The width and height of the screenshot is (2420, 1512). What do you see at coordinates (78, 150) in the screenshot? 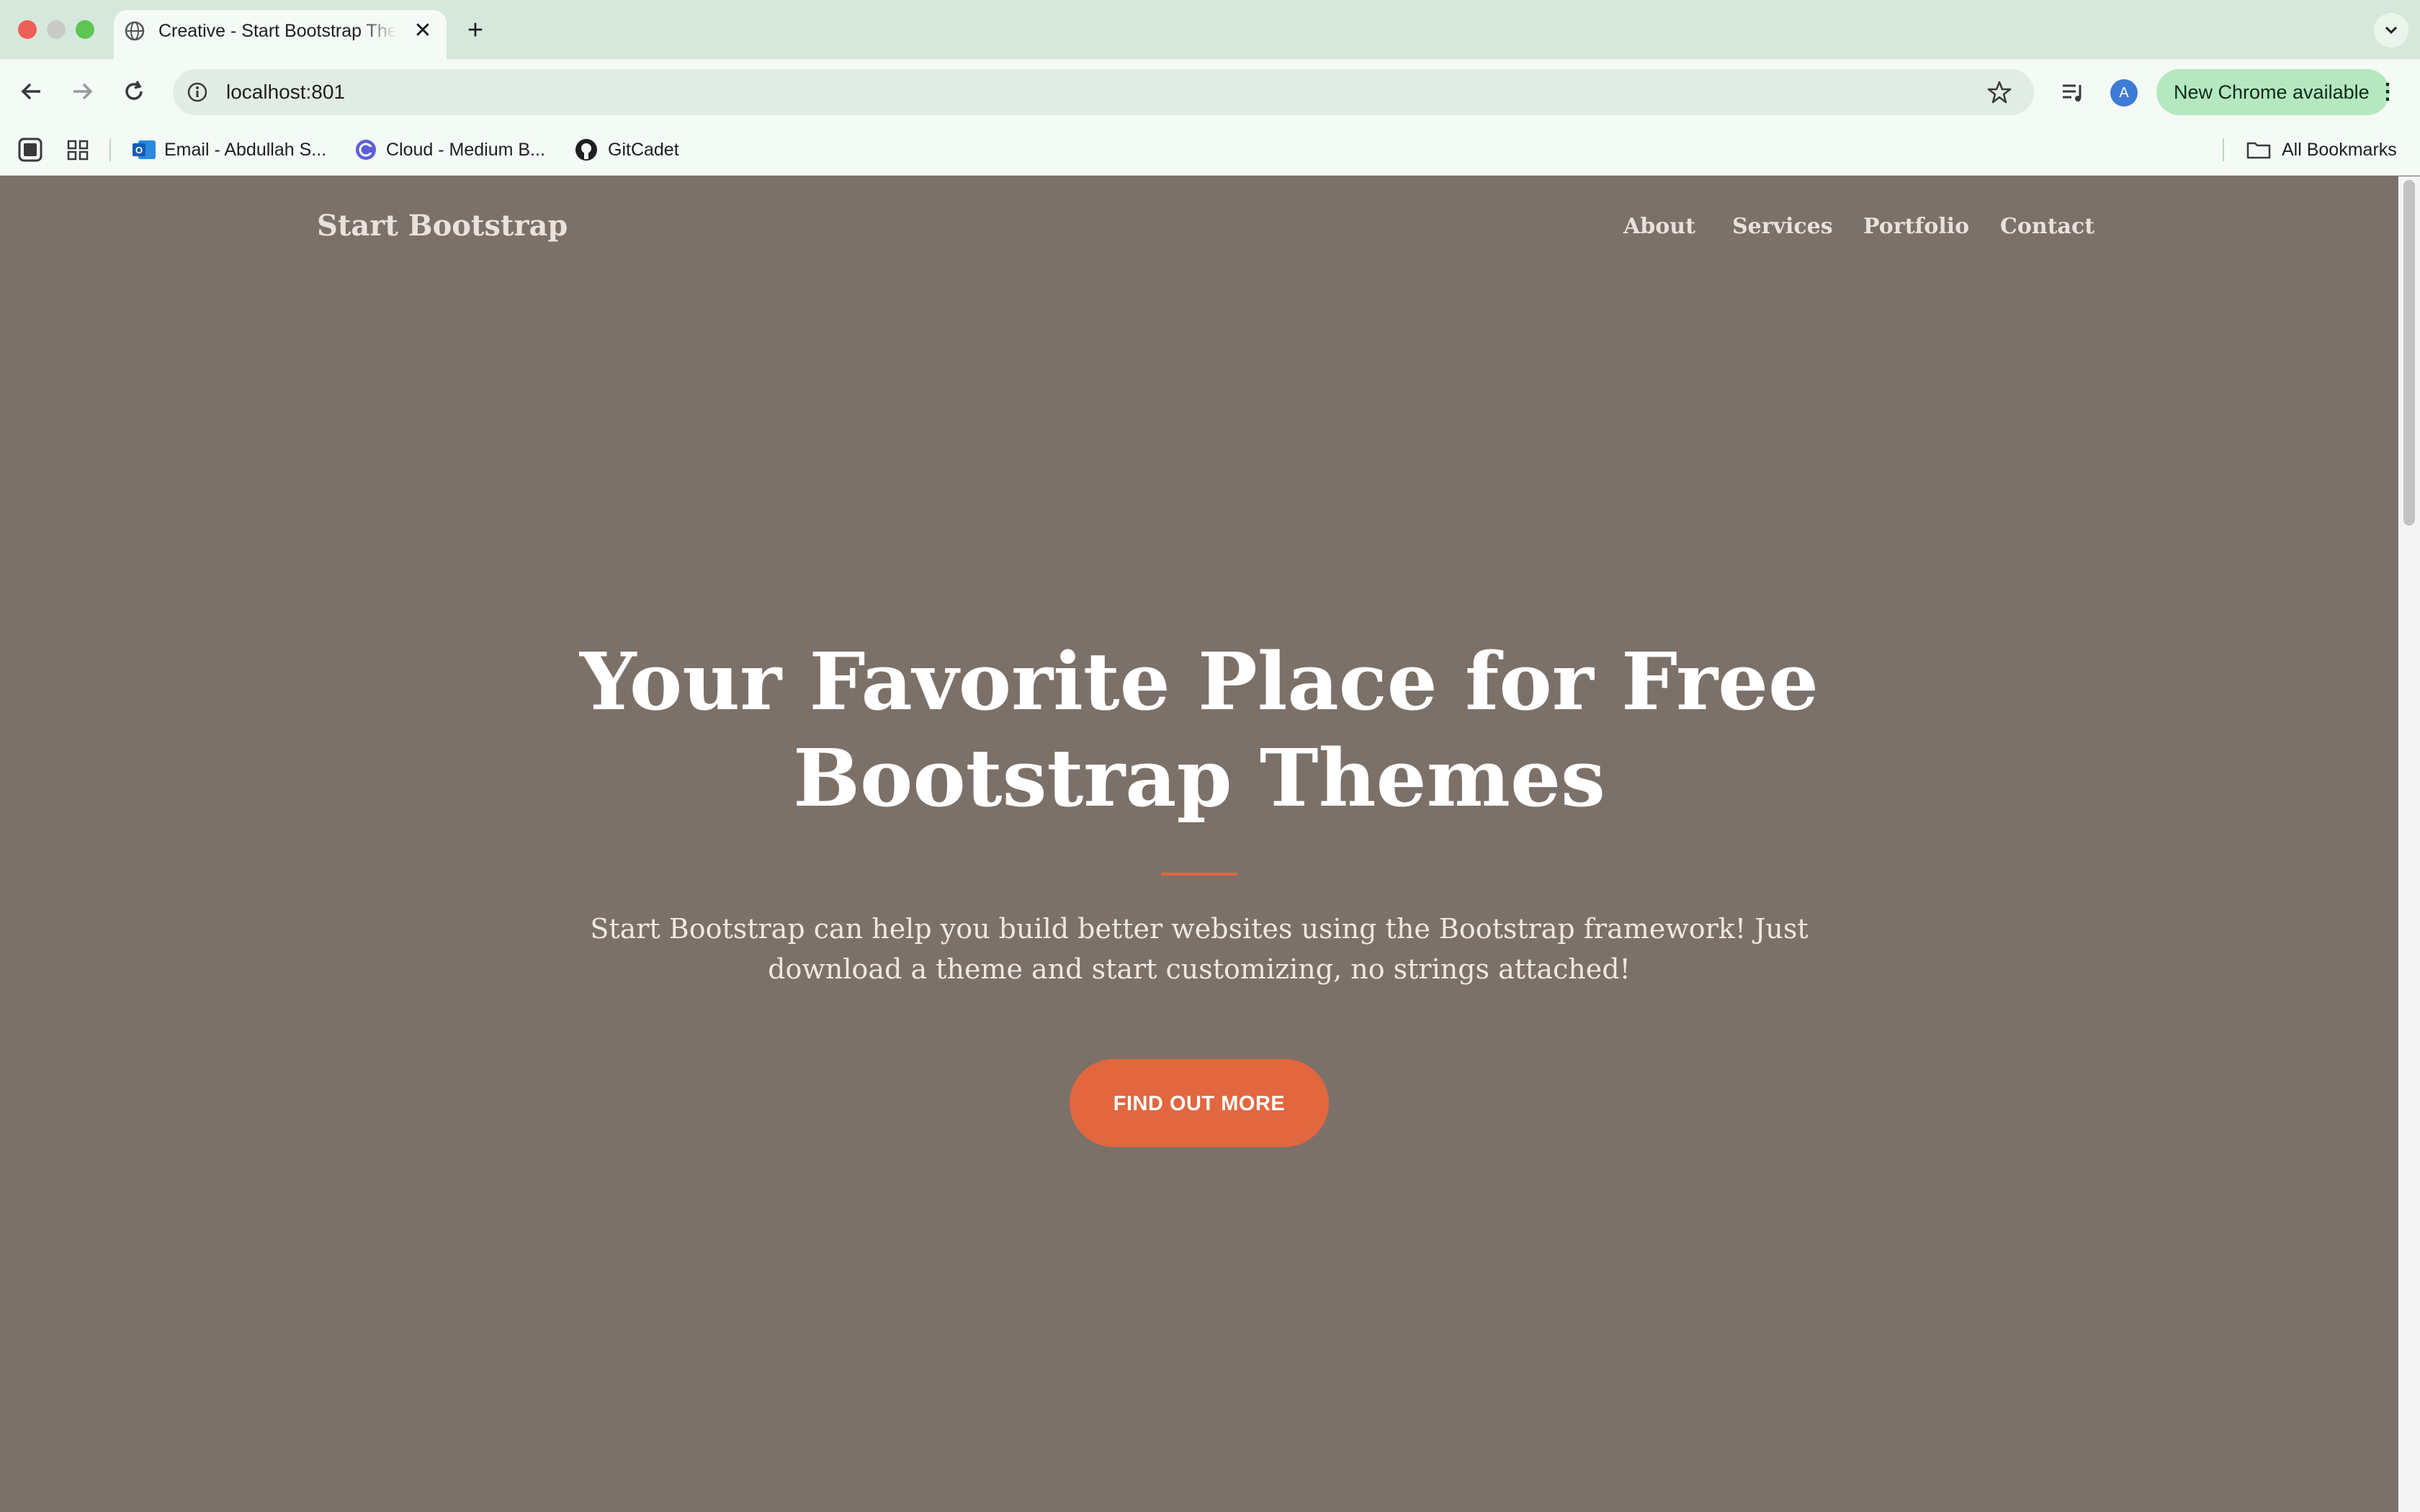
I see `apps-grid-icon` at bounding box center [78, 150].